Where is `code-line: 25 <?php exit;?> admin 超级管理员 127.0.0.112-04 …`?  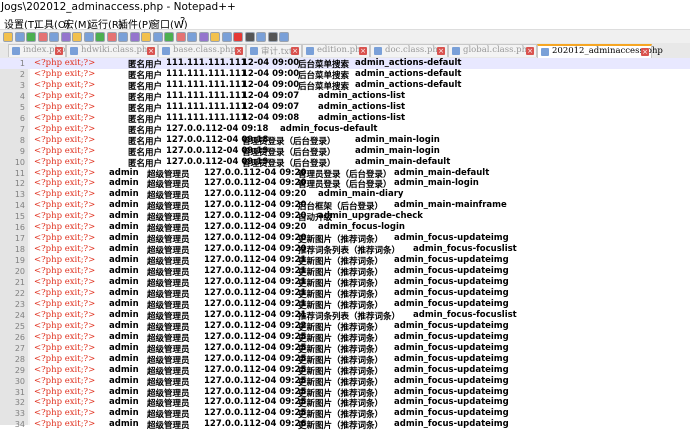
code-line: 25 <?php exit;?> admin 超级管理员 127.0.0.112-04 … is located at coordinates (345, 326).